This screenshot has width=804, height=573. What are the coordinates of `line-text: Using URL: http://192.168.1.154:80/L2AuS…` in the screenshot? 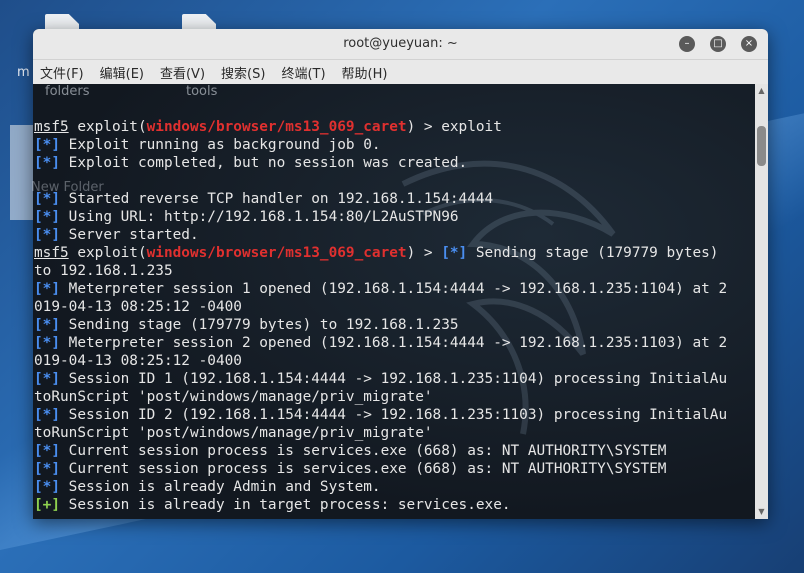 It's located at (259, 217).